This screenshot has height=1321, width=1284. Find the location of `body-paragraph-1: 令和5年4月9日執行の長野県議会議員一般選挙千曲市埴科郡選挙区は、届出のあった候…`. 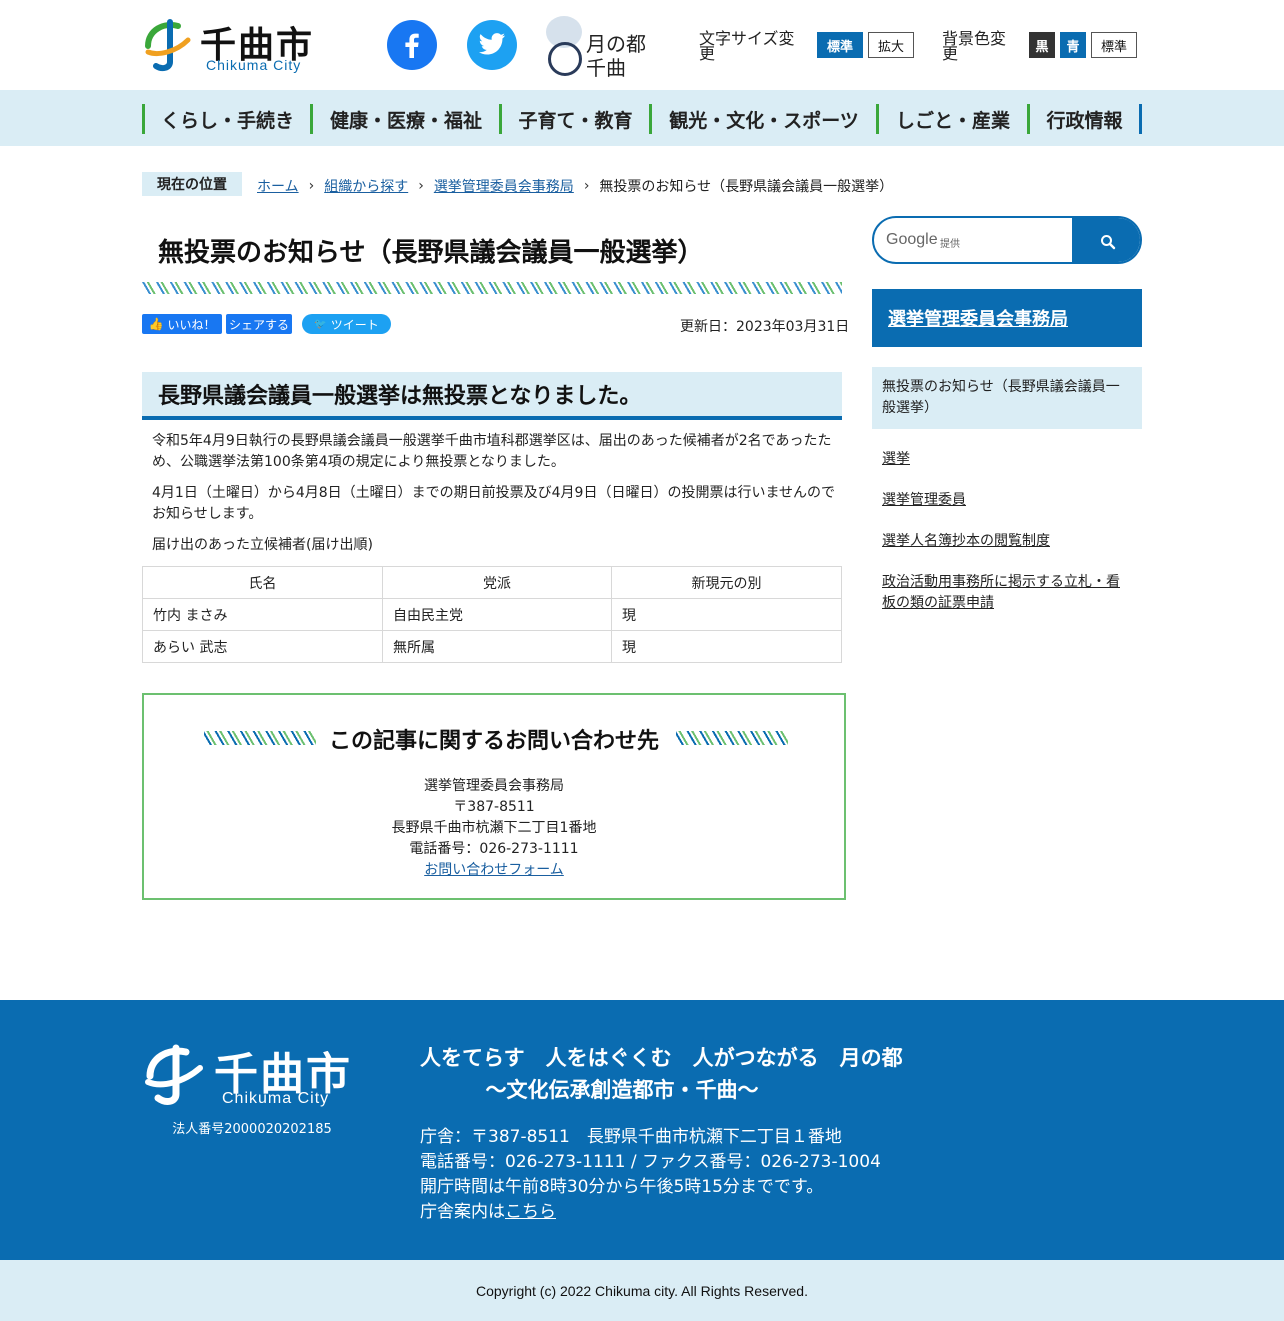

body-paragraph-1: 令和5年4月9日執行の長野県議会議員一般選挙千曲市埴科郡選挙区は、届出のあった候… is located at coordinates (492, 451).